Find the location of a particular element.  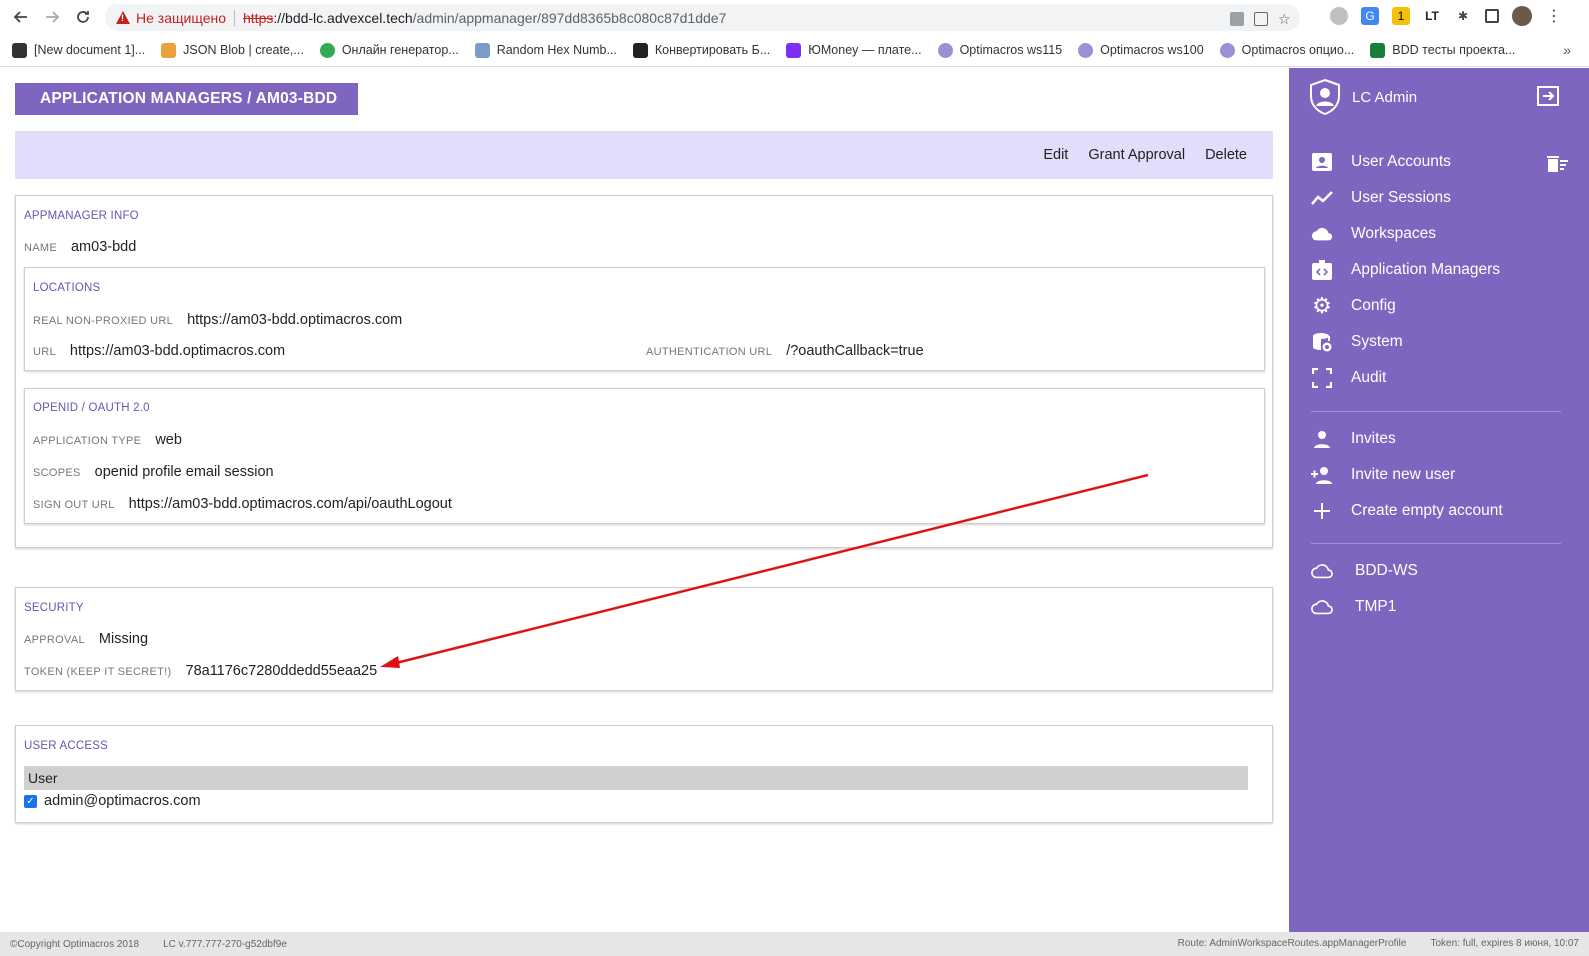

menu-dots-icon: ⋮ is located at coordinates (1554, 16).